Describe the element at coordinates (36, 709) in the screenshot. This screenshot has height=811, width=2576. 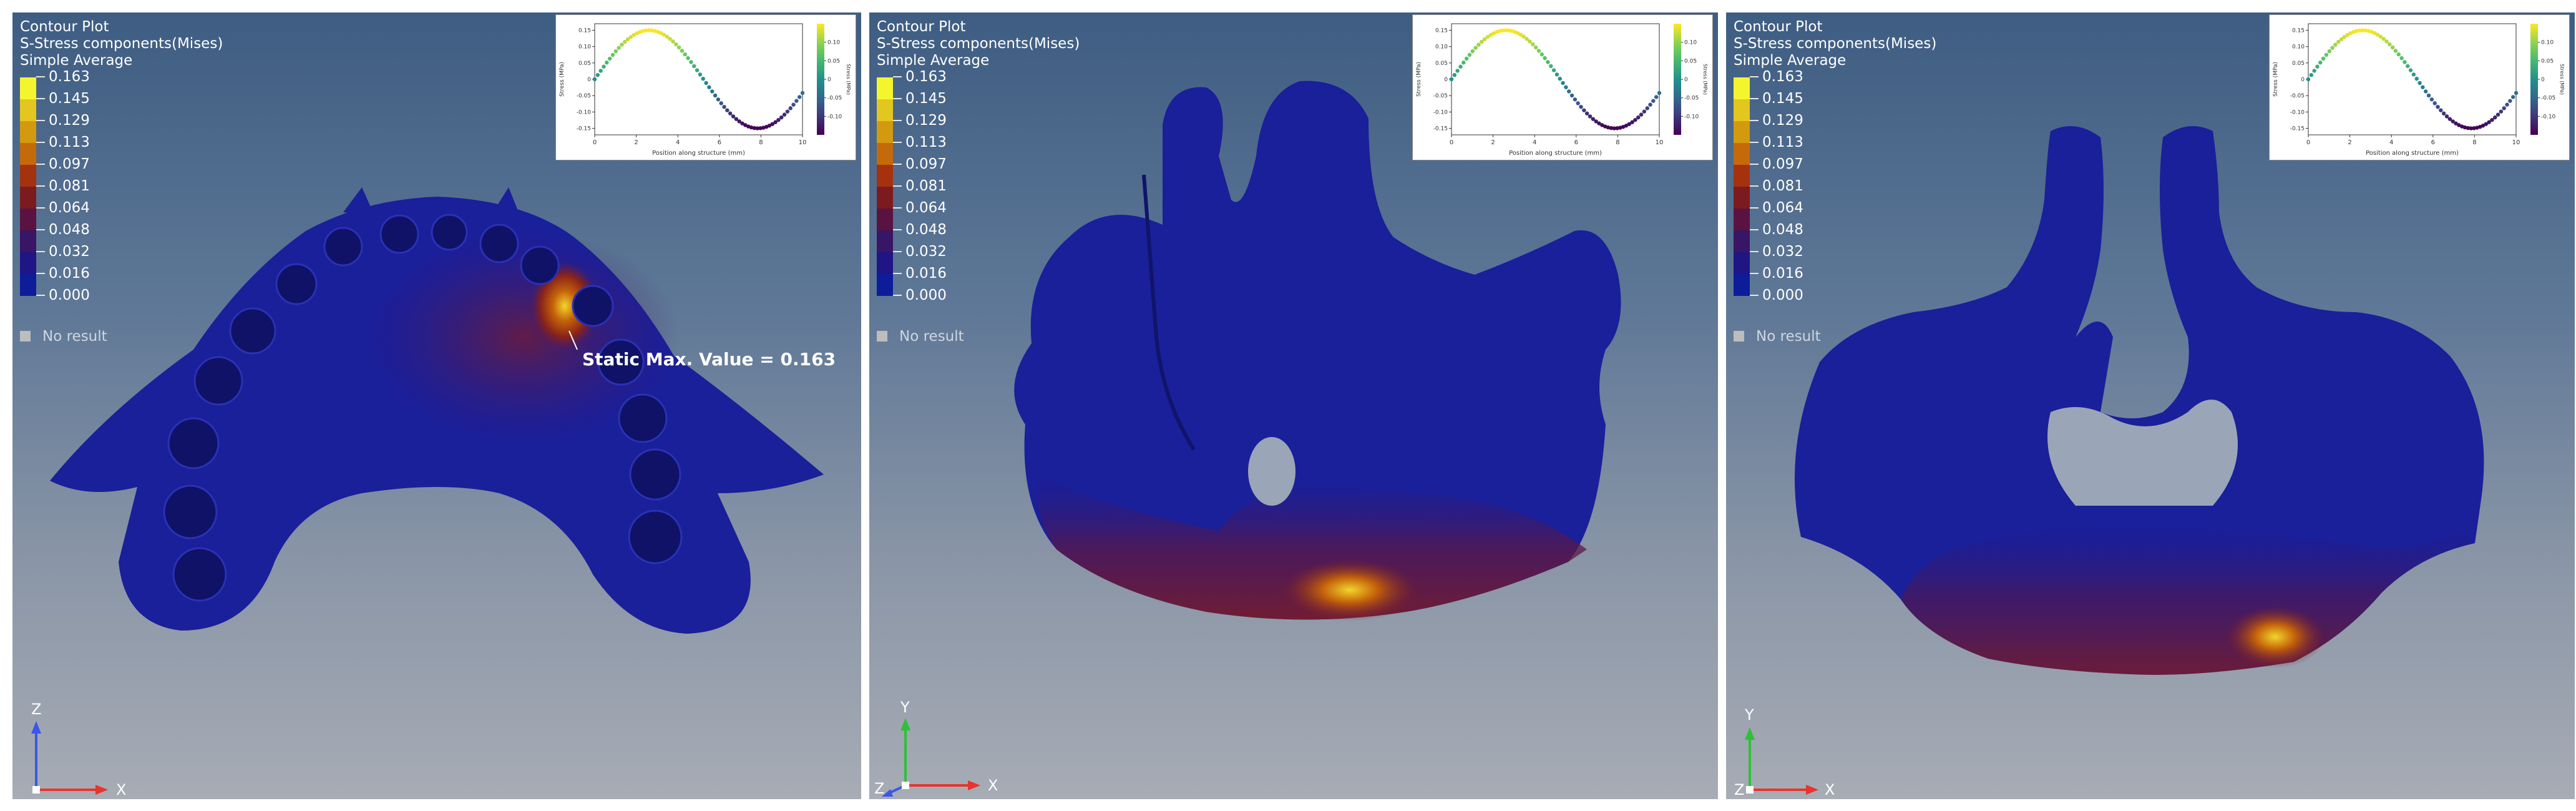
I see `axis-label-vertical: Z` at that location.